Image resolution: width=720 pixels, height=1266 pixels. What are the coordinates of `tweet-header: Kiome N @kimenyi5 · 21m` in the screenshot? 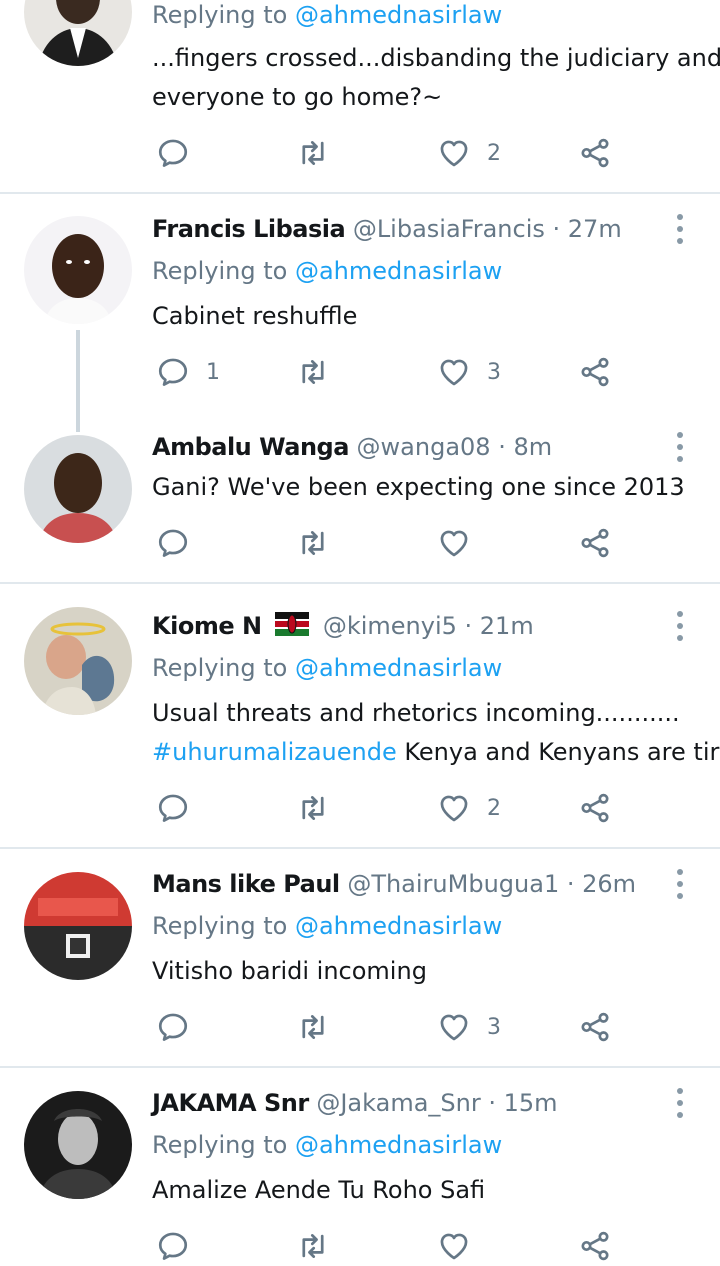 It's located at (416, 627).